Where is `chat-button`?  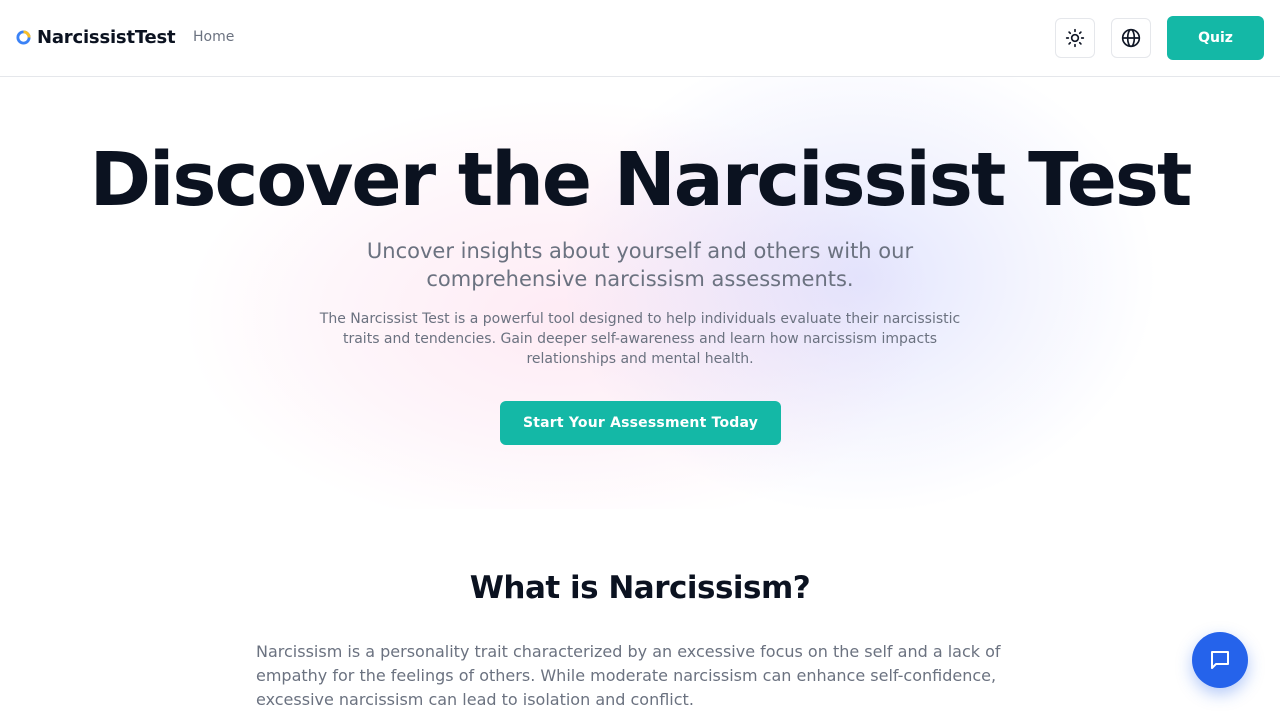 chat-button is located at coordinates (1220, 660).